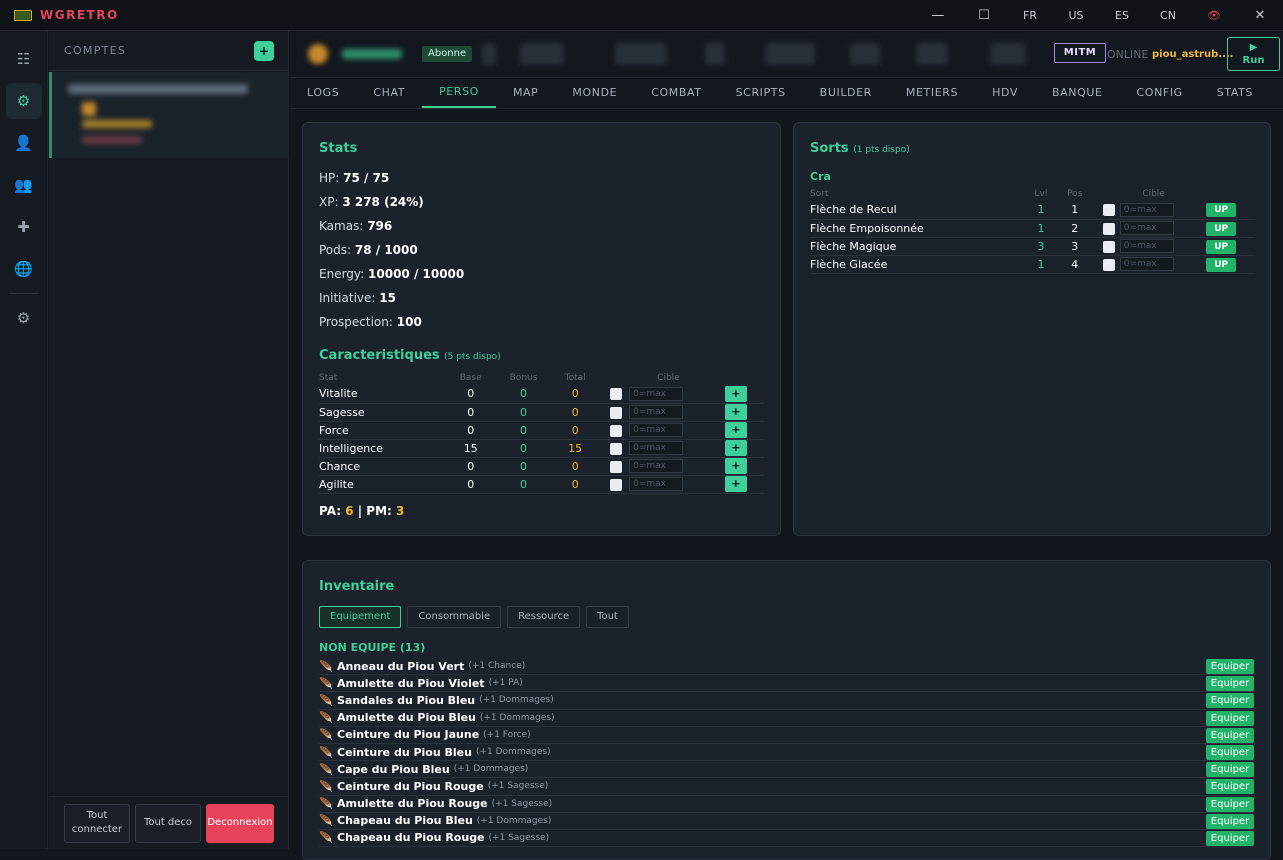 The height and width of the screenshot is (860, 1283). Describe the element at coordinates (517, 717) in the screenshot. I see `item-bonus: (+1 Dommages)` at that location.